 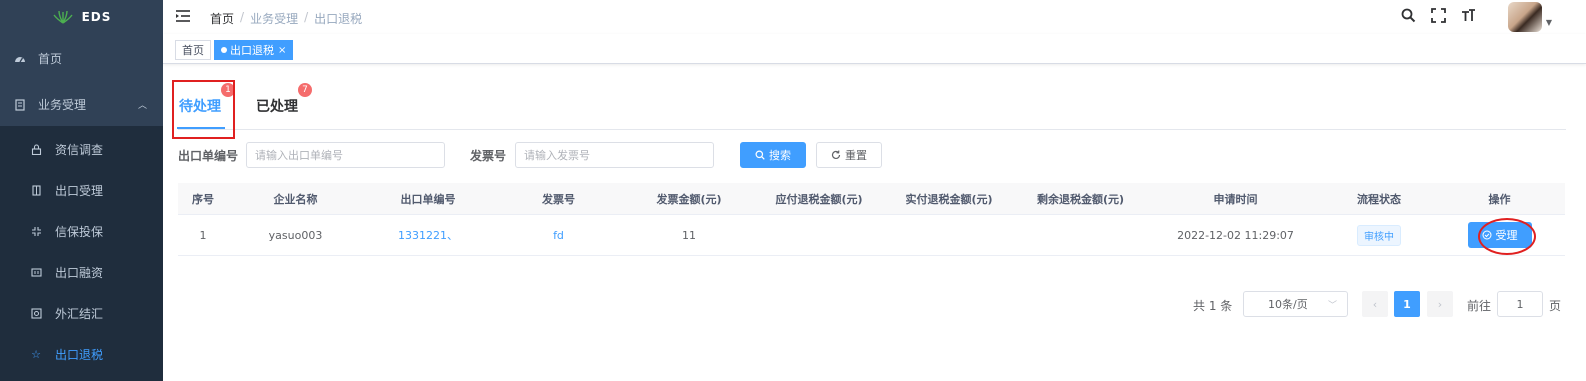 What do you see at coordinates (1506, 235) in the screenshot?
I see `accept-button-label: 受理` at bounding box center [1506, 235].